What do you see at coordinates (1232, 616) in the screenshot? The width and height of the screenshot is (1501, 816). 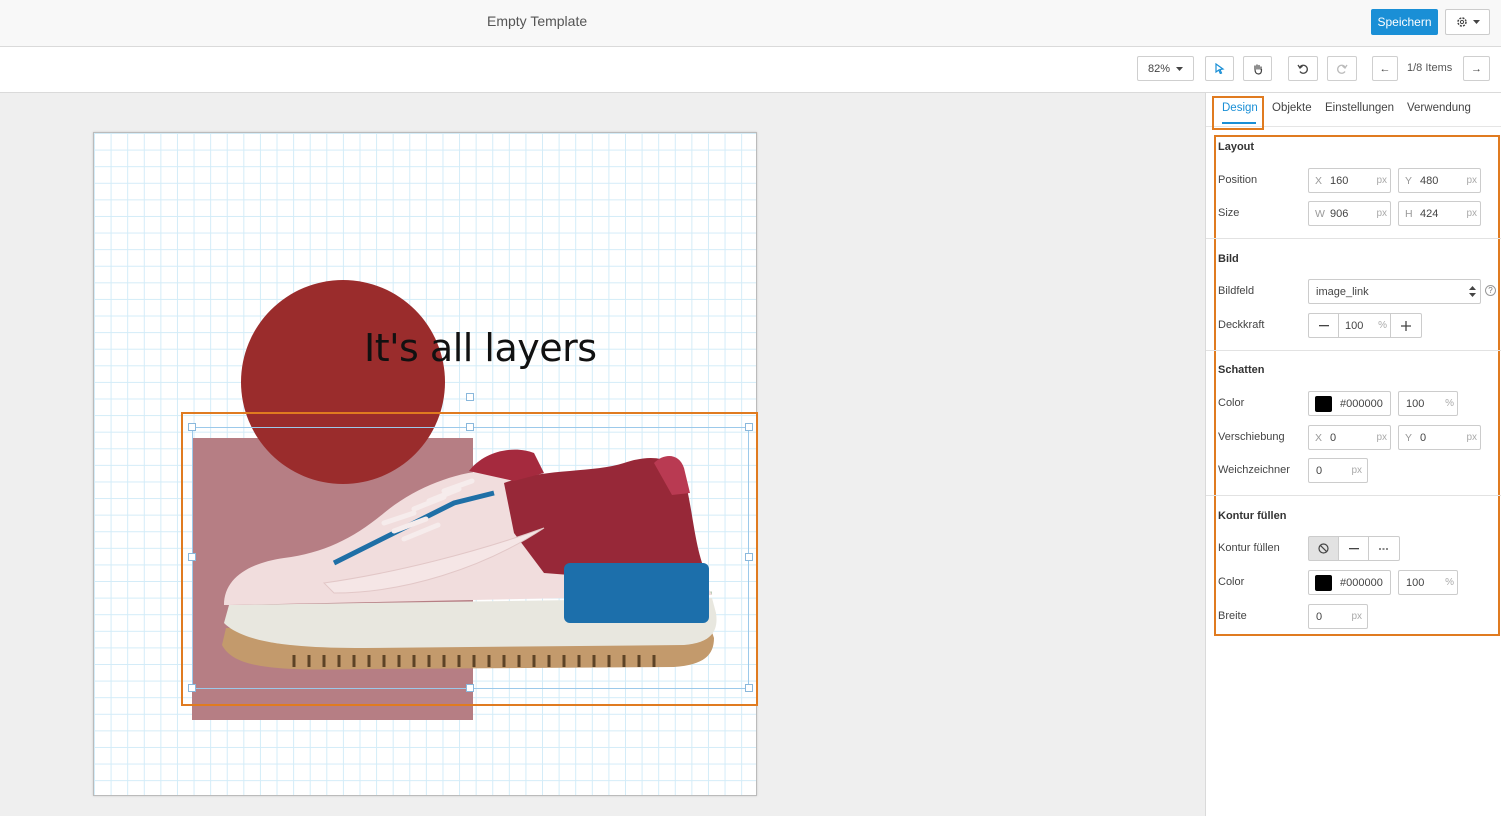 I see `breite-label: Breite` at bounding box center [1232, 616].